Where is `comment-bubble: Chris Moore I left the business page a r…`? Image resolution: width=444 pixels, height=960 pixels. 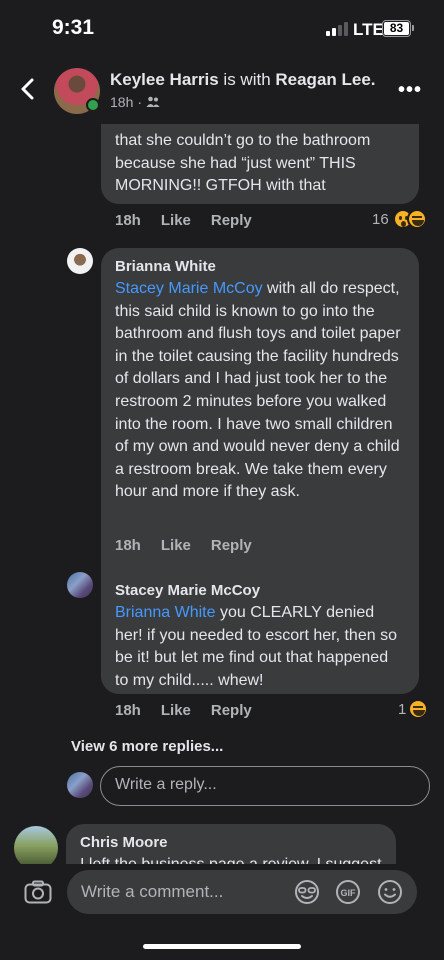 comment-bubble: Chris Moore I left the business page a r… is located at coordinates (231, 844).